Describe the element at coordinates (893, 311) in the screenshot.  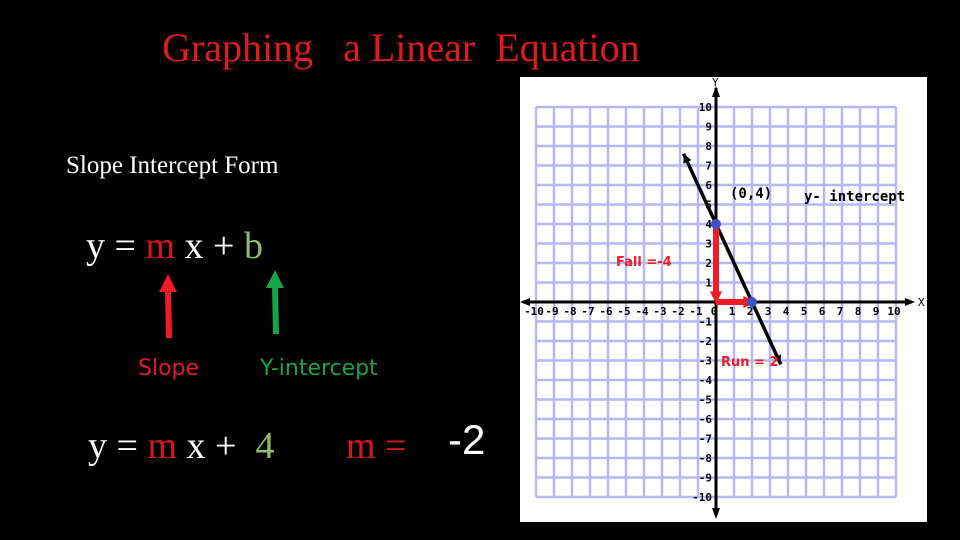
I see `x-tick-label: 10` at that location.